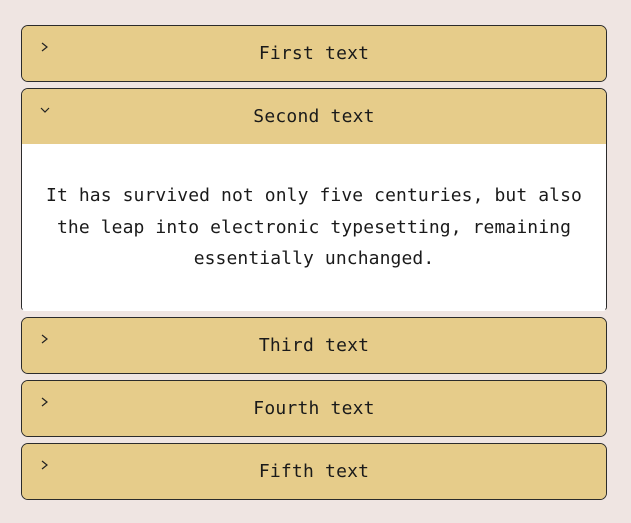 Image resolution: width=631 pixels, height=523 pixels. I want to click on accordion-title: Fourth text, so click(314, 408).